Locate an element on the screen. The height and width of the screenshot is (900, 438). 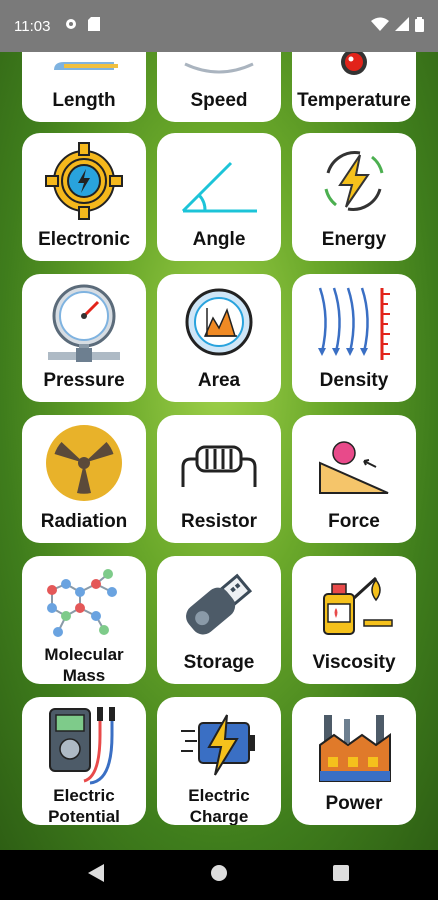
tile-label-line2: Potential is located at coordinates (84, 816).